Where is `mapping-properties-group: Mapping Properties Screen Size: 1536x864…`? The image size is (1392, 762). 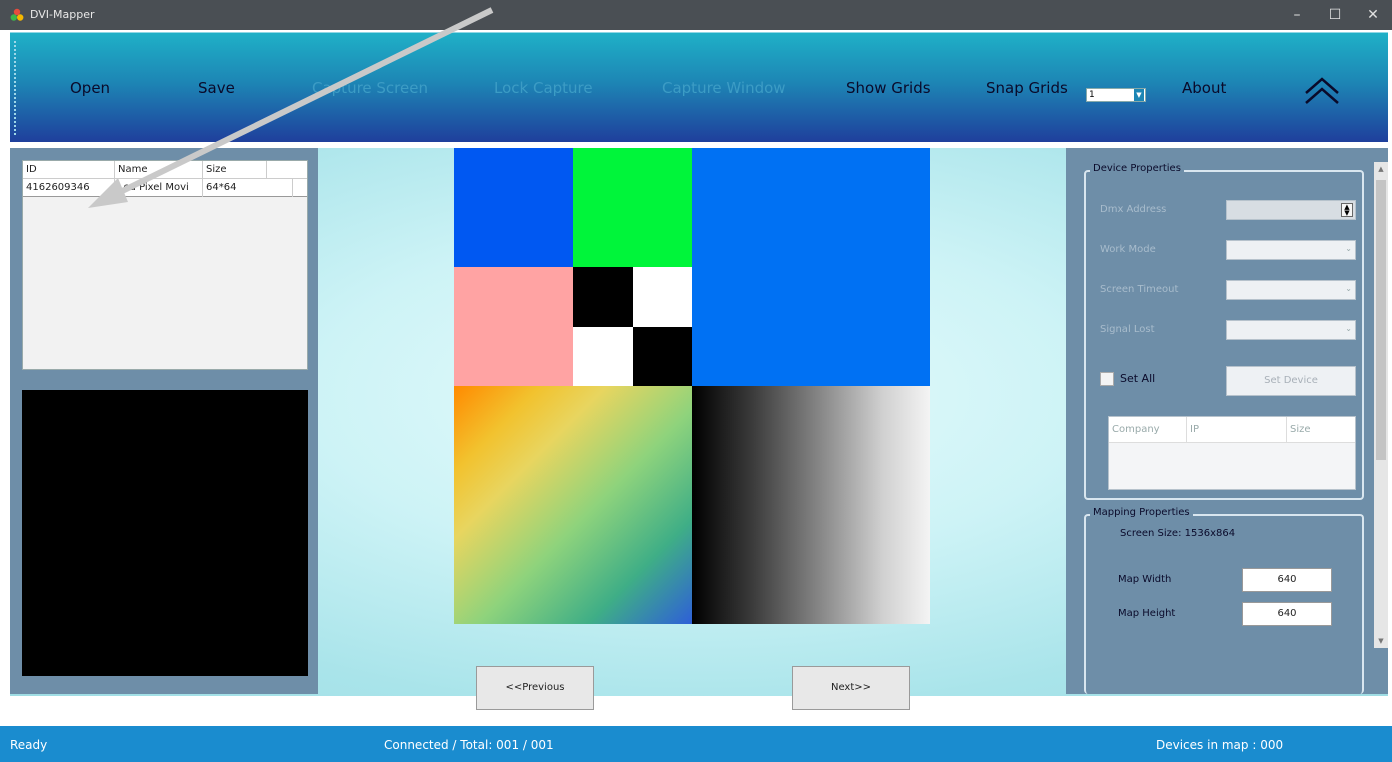
mapping-properties-group: Mapping Properties Screen Size: 1536x864… is located at coordinates (1224, 600).